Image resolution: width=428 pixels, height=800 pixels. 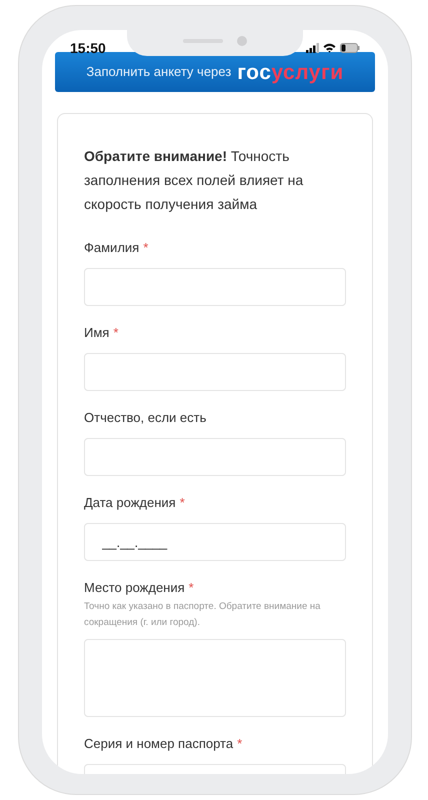 I want to click on field-label: Дата рождения, so click(x=130, y=502).